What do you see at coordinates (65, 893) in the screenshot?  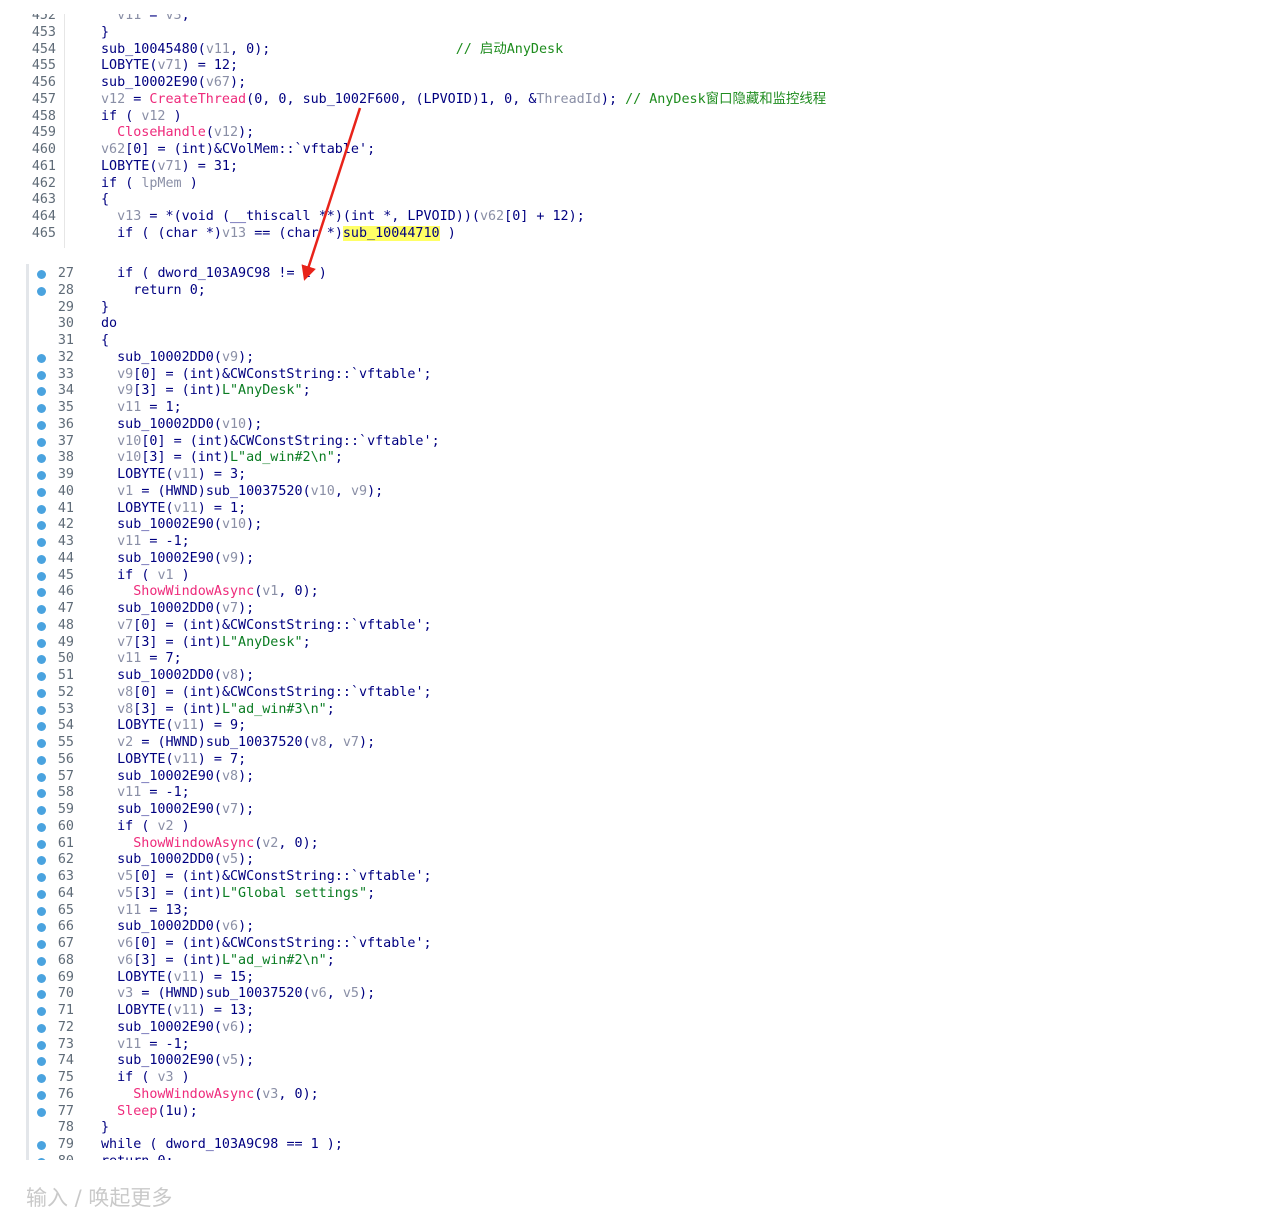 I see `line-number: 64` at bounding box center [65, 893].